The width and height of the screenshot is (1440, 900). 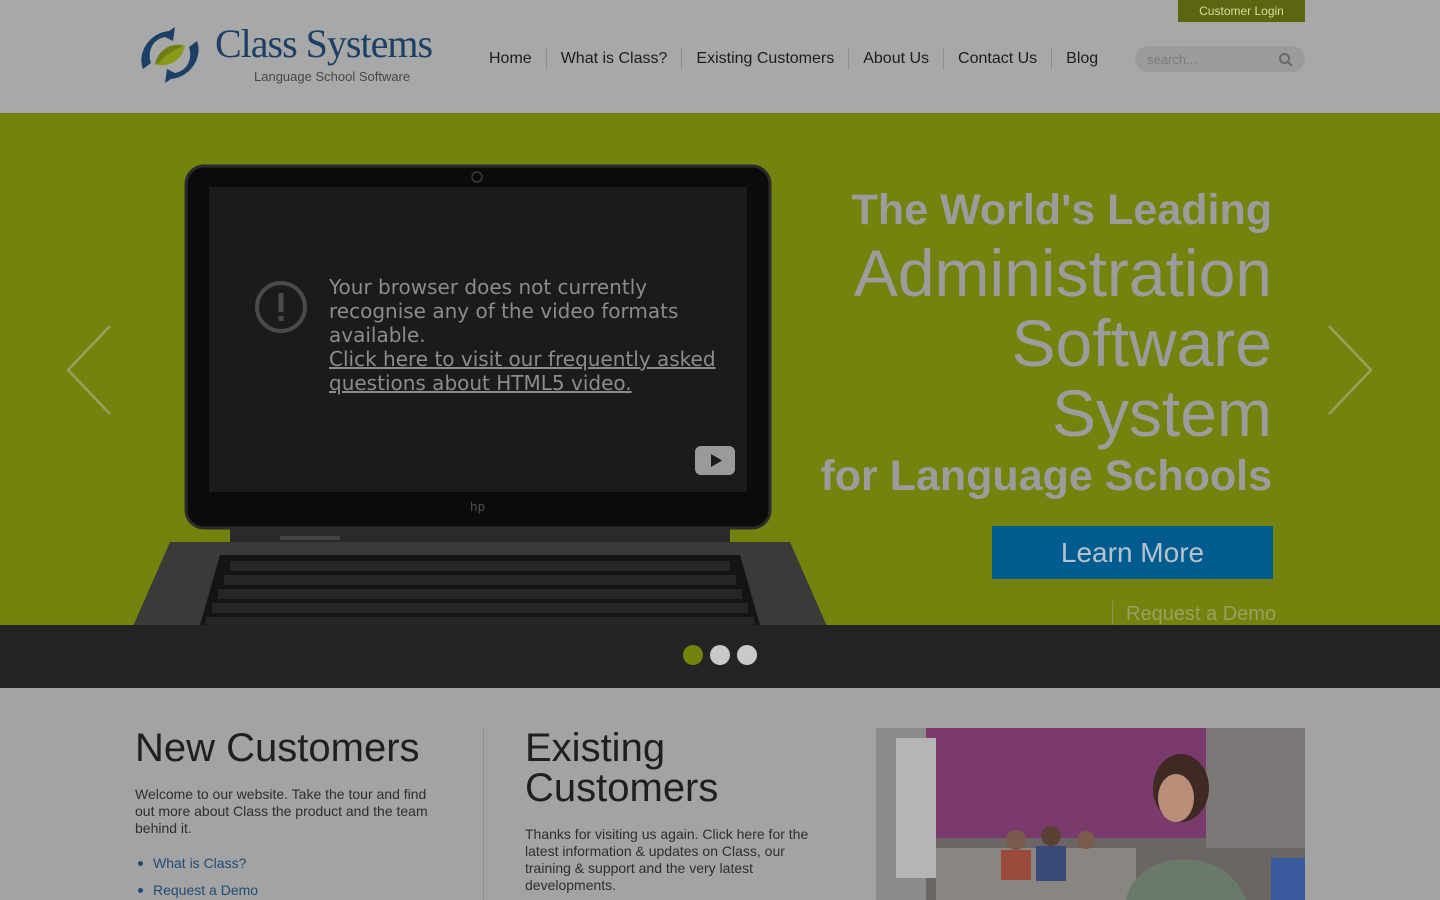 What do you see at coordinates (1061, 210) in the screenshot?
I see `hero-headline-top: The World's Leading` at bounding box center [1061, 210].